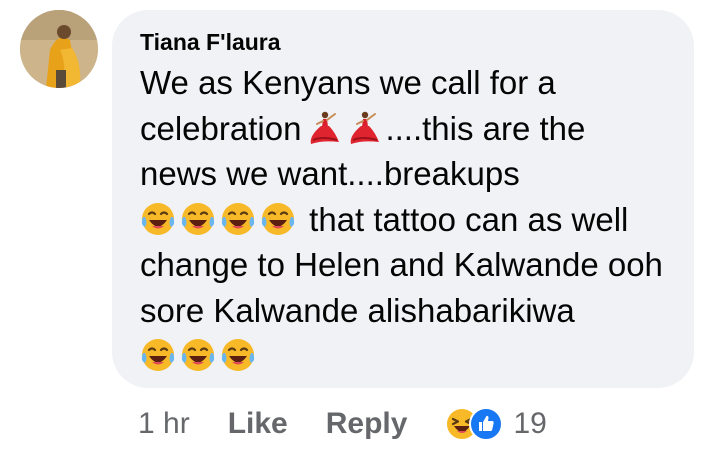  What do you see at coordinates (407, 356) in the screenshot?
I see `comment-line` at bounding box center [407, 356].